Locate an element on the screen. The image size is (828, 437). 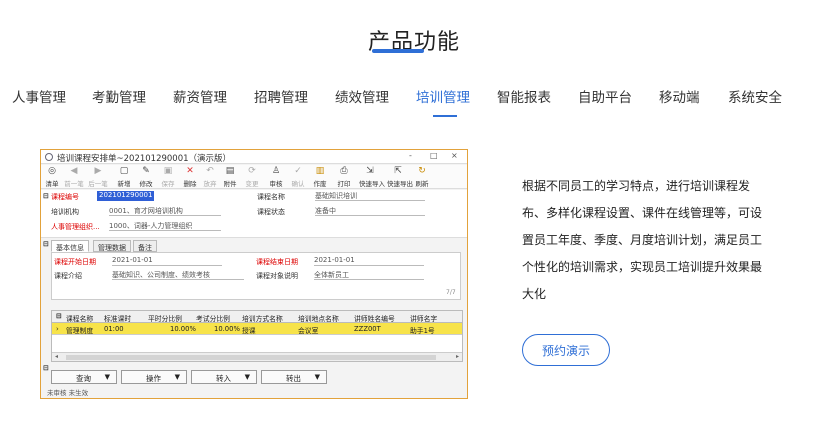
import-button: ⇲ 快速导入 is located at coordinates (372, 177).